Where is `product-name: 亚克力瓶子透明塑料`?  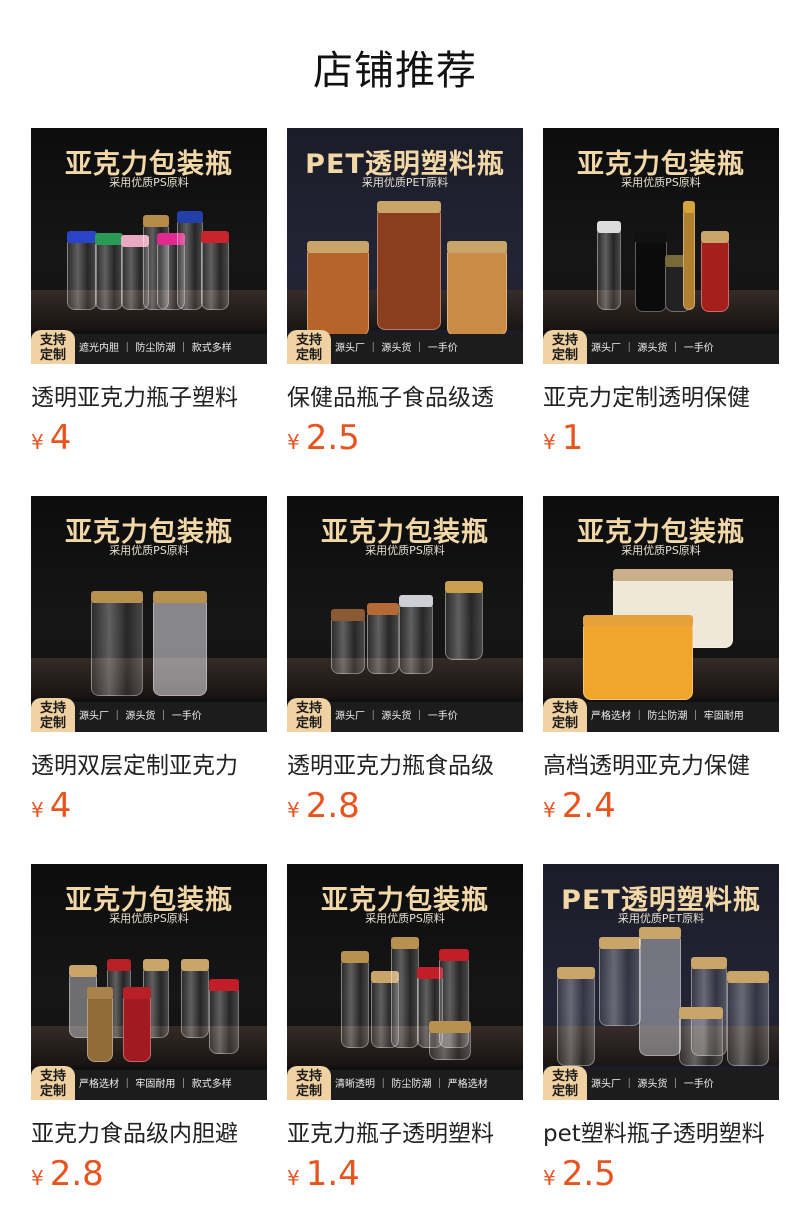
product-name: 亚克力瓶子透明塑料 is located at coordinates (405, 1131).